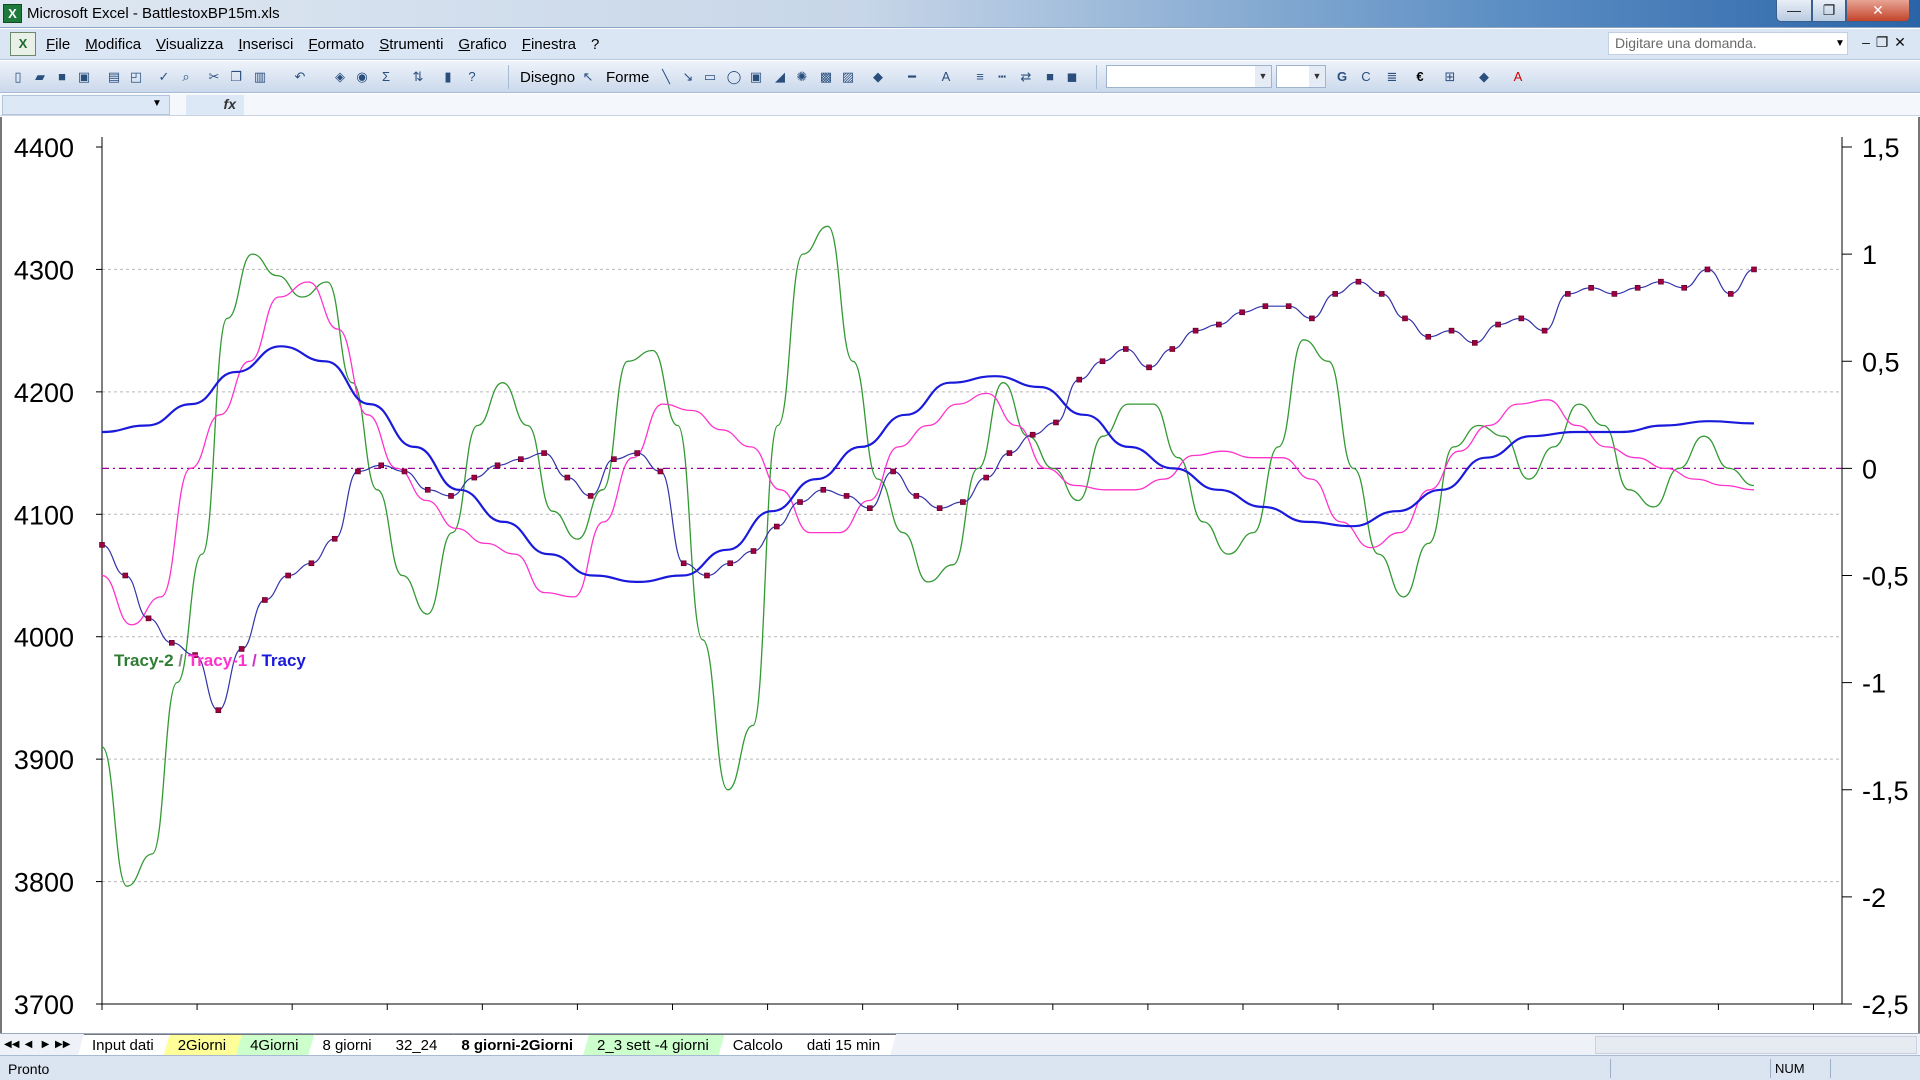 The image size is (1920, 1080). I want to click on menu-item-0: File, so click(61, 44).